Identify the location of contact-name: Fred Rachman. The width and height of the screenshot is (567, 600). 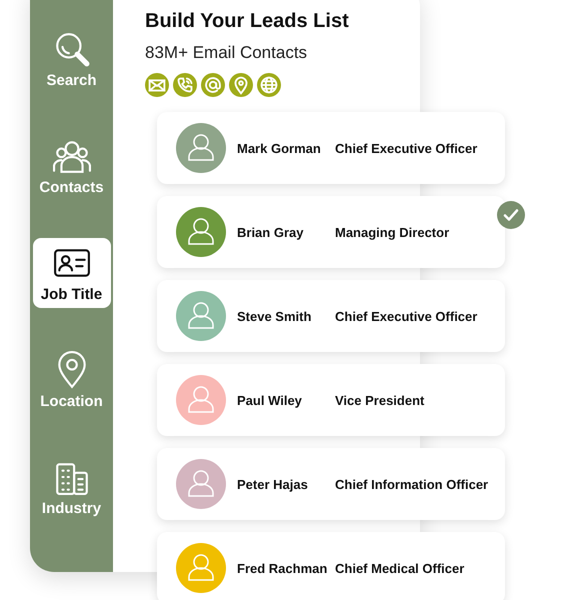
(282, 568).